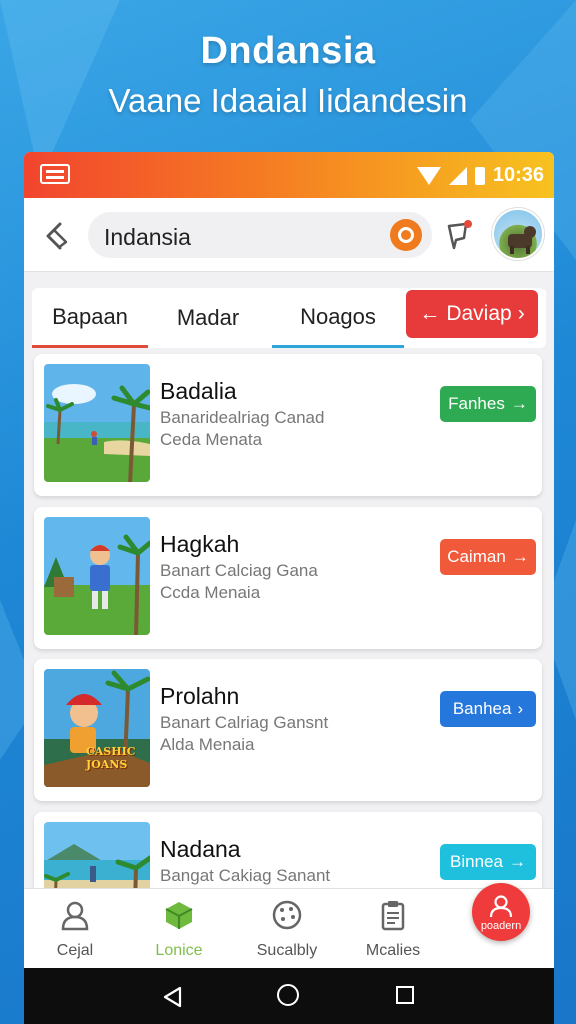  I want to click on card-action-label: Banhea, so click(482, 708).